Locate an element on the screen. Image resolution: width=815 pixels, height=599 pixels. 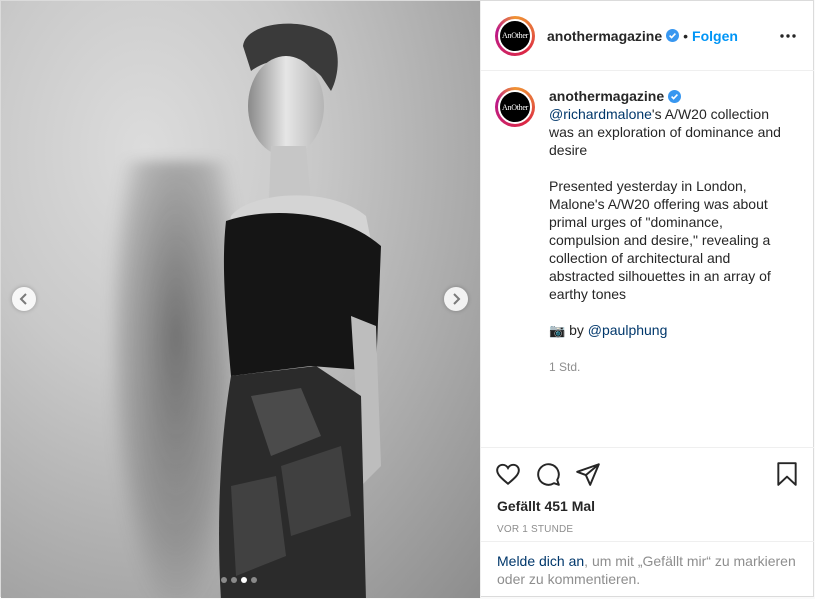
caption-time: 1 Std. is located at coordinates (669, 367).